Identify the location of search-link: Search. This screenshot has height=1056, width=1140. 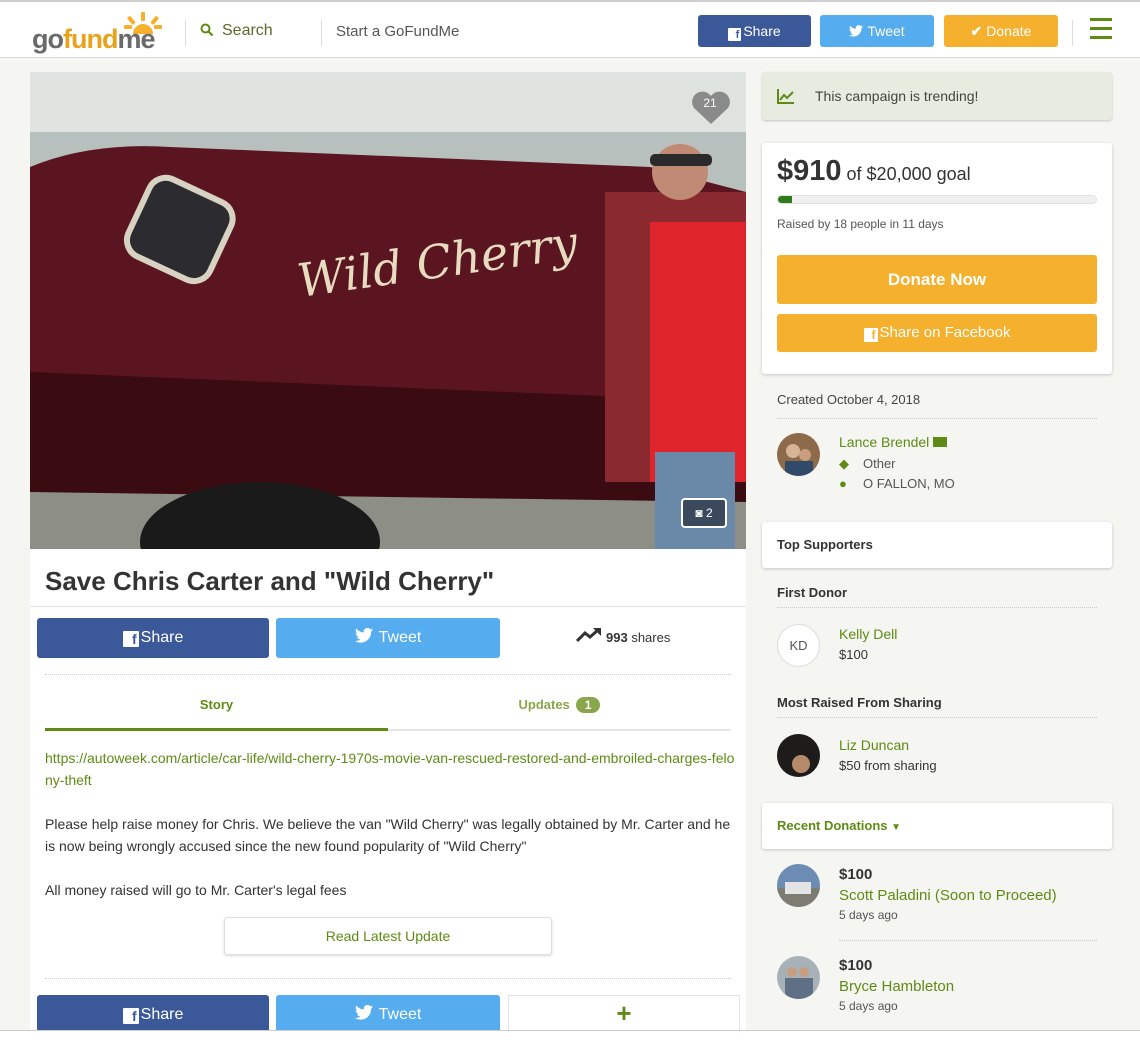
(236, 31).